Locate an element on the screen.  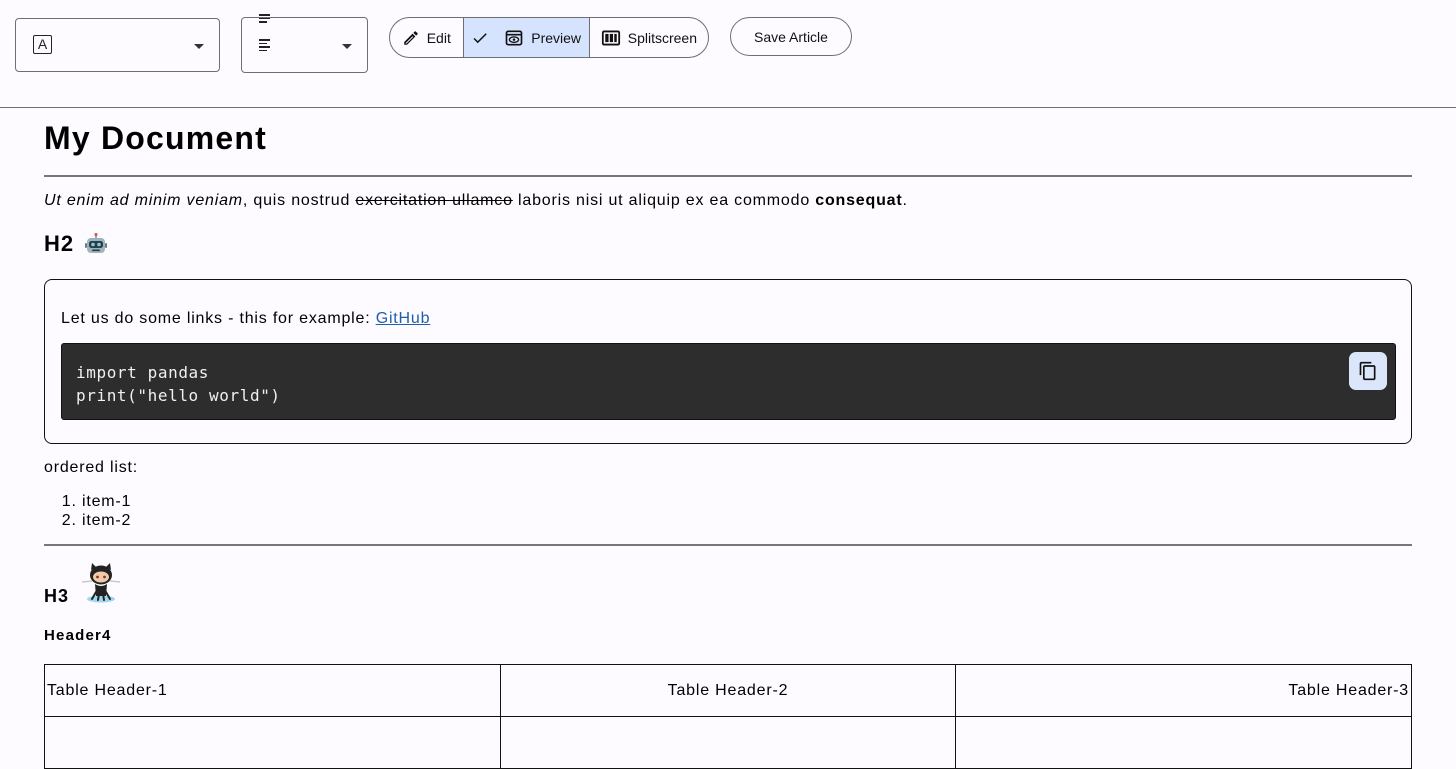
code-block: import pandas print("hello world") is located at coordinates (728, 381).